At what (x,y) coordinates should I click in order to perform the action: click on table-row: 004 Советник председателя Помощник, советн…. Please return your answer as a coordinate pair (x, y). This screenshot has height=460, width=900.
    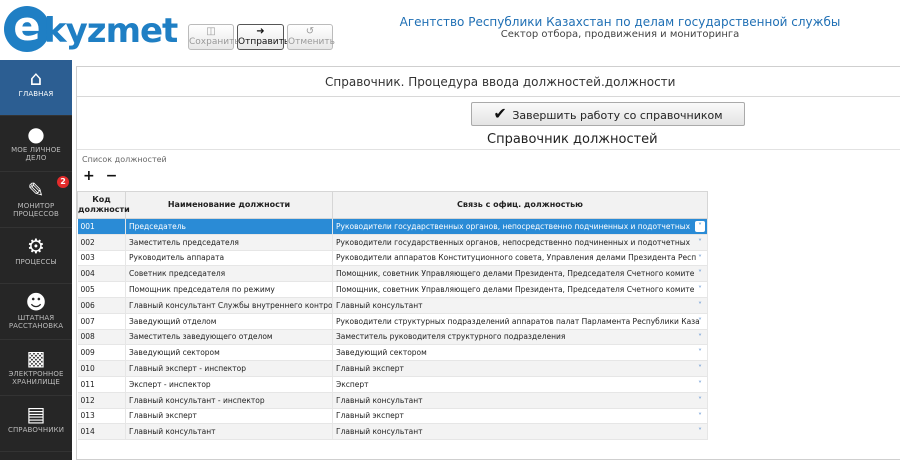
    Looking at the image, I should click on (392, 274).